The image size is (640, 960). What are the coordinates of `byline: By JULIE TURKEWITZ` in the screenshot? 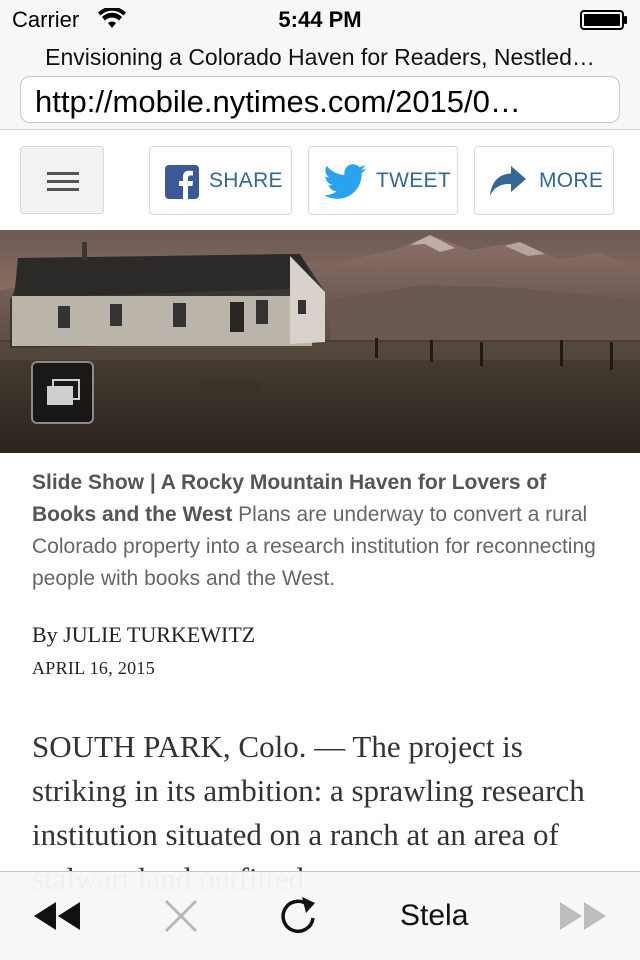 It's located at (144, 634).